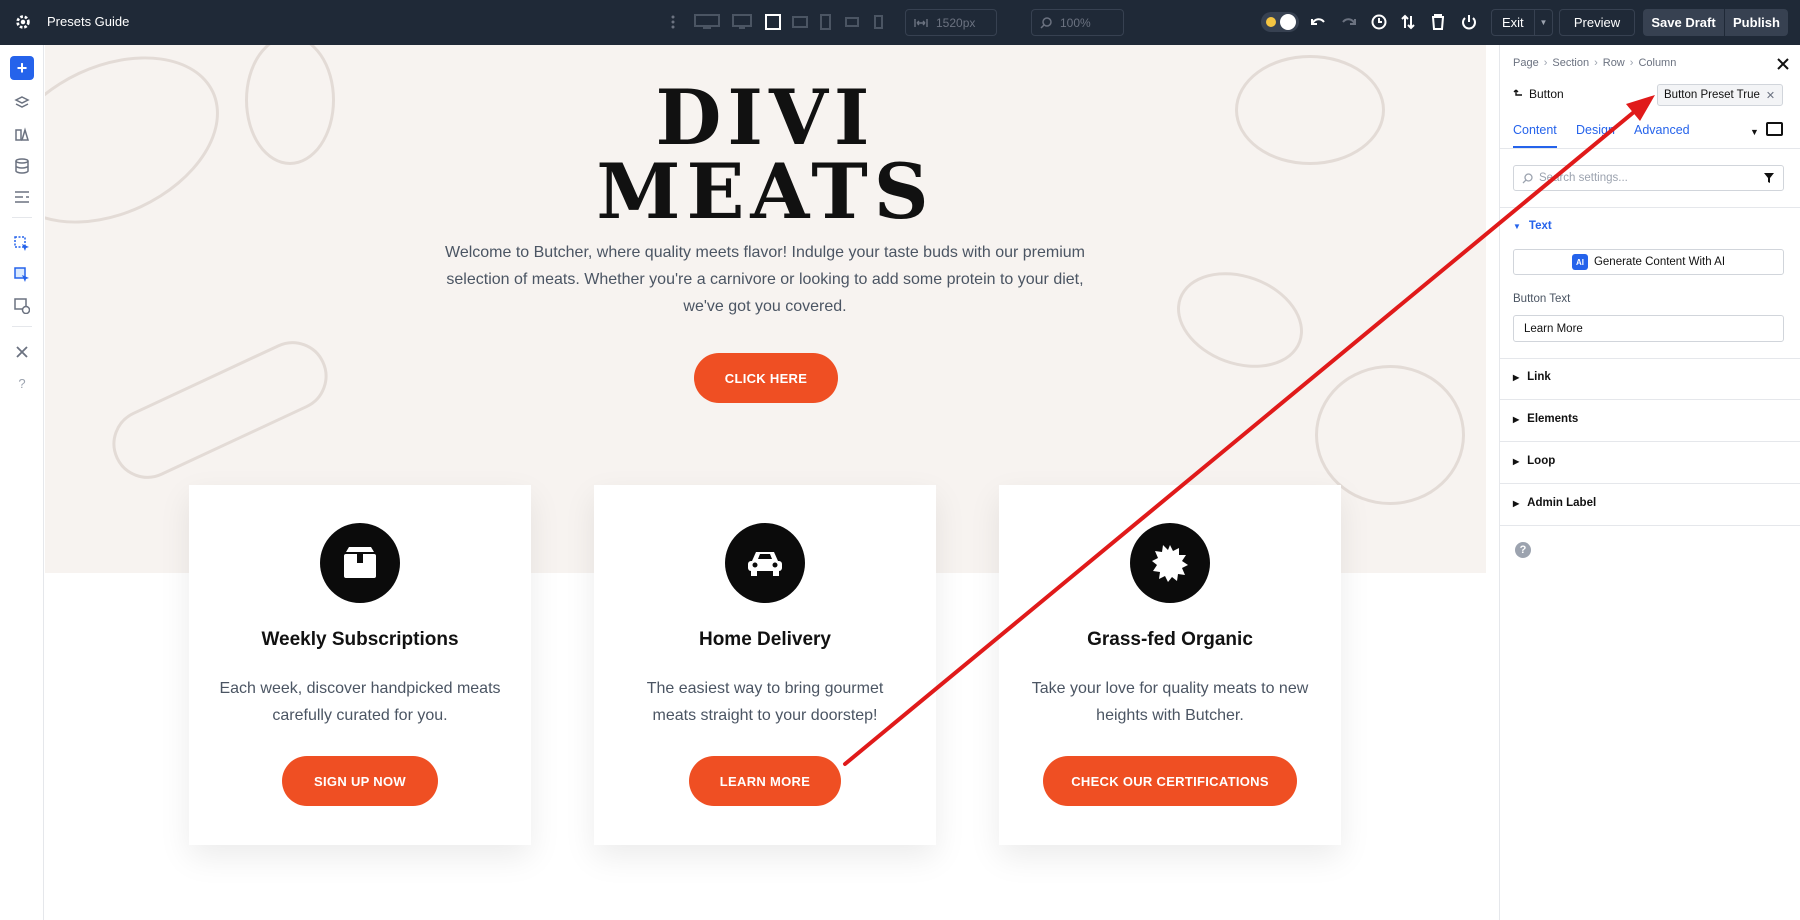 This screenshot has height=920, width=1800. Describe the element at coordinates (1390, 435) in the screenshot. I see `steak-doodle-decoration` at that location.